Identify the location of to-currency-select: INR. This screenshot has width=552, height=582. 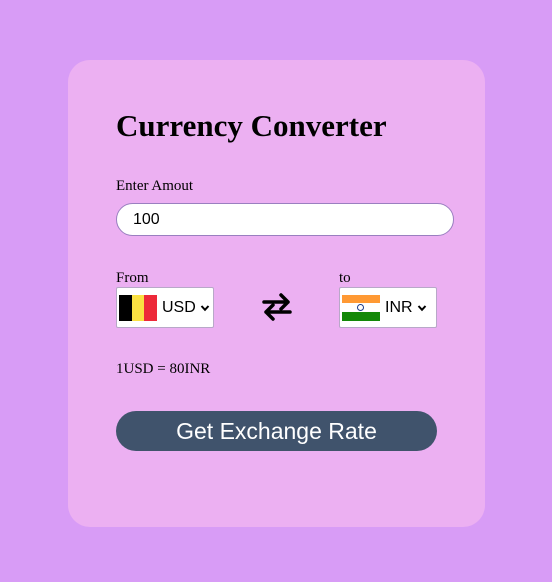
(388, 307).